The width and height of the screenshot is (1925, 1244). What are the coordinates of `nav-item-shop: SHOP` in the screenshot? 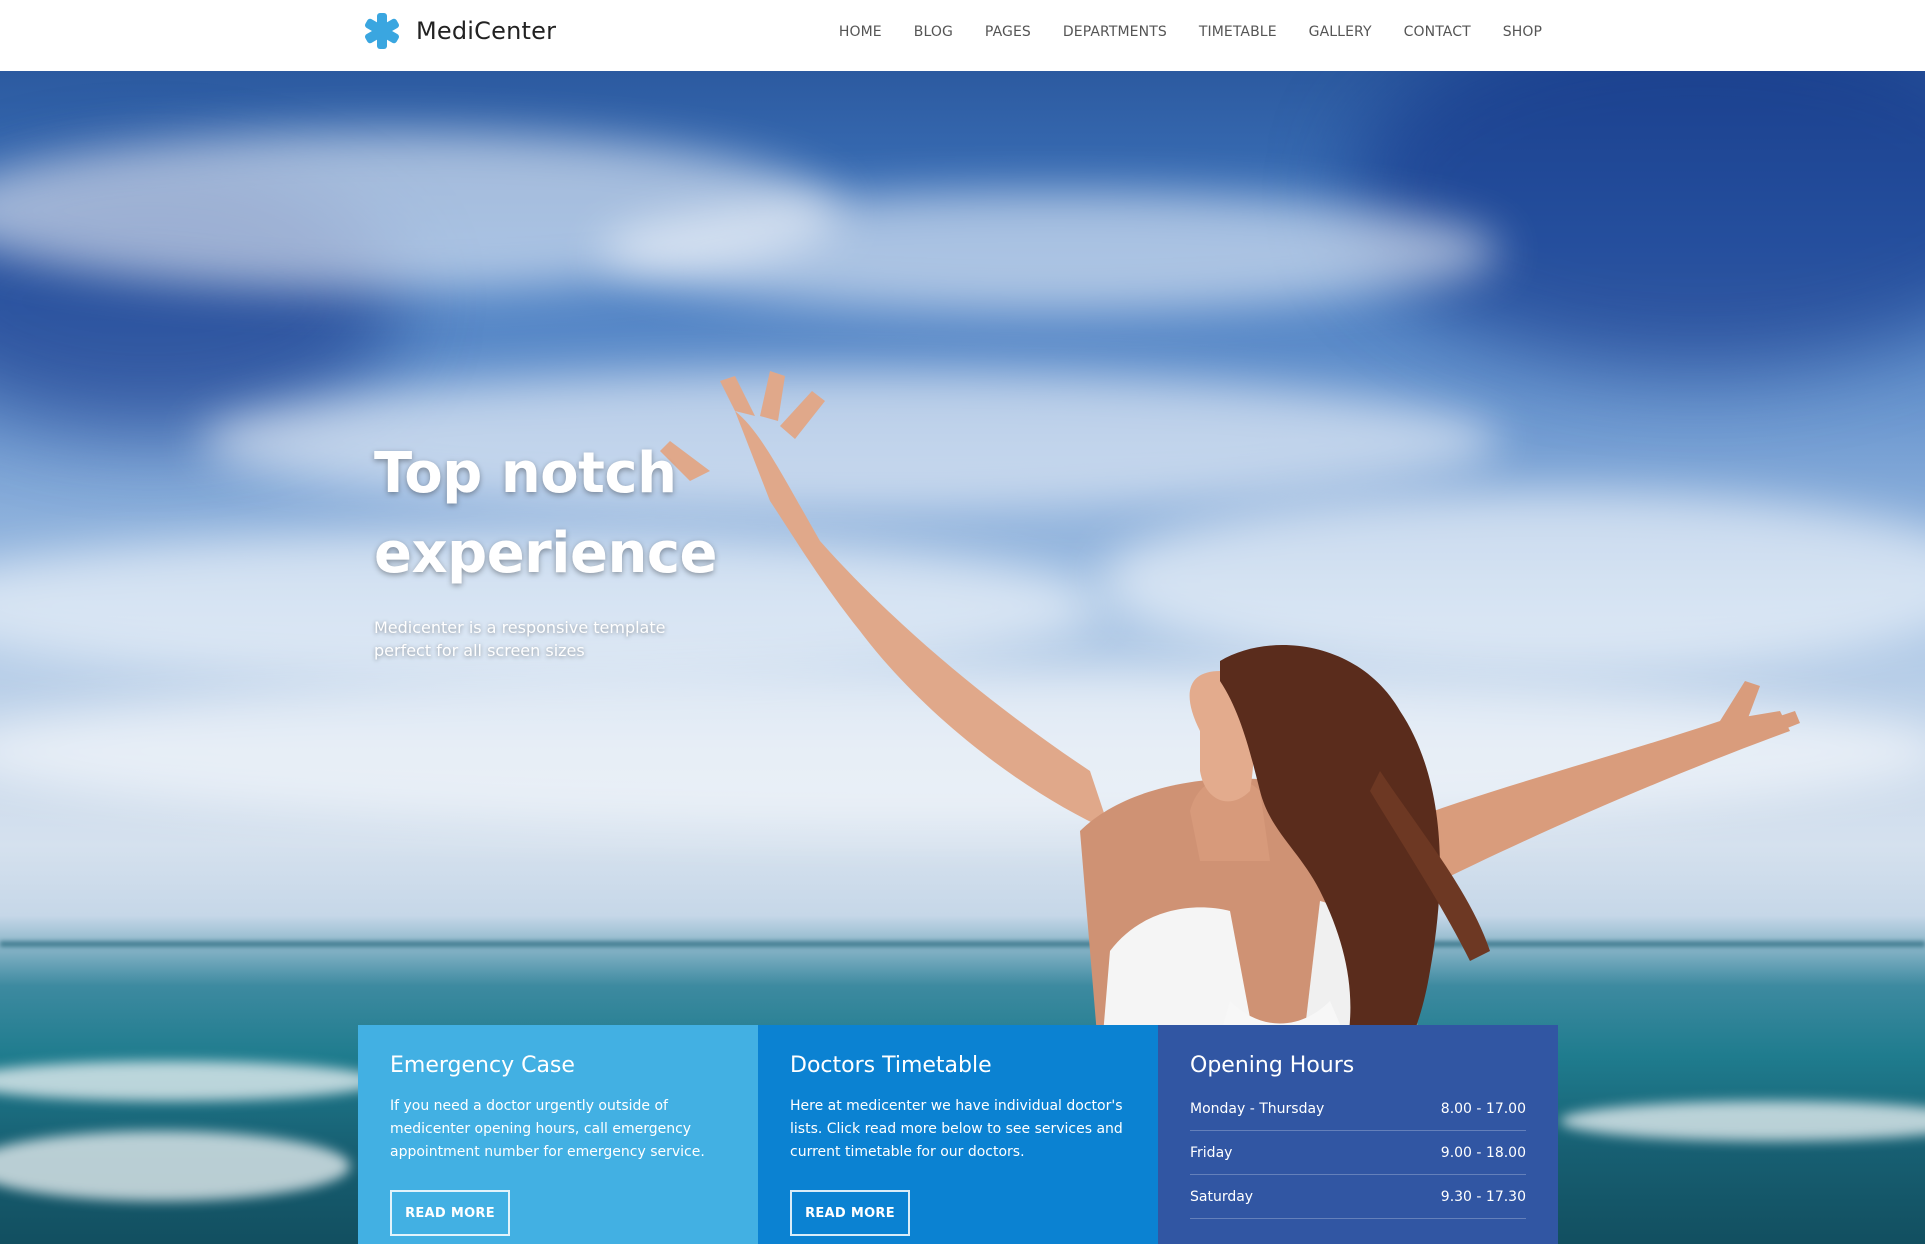 It's located at (1522, 32).